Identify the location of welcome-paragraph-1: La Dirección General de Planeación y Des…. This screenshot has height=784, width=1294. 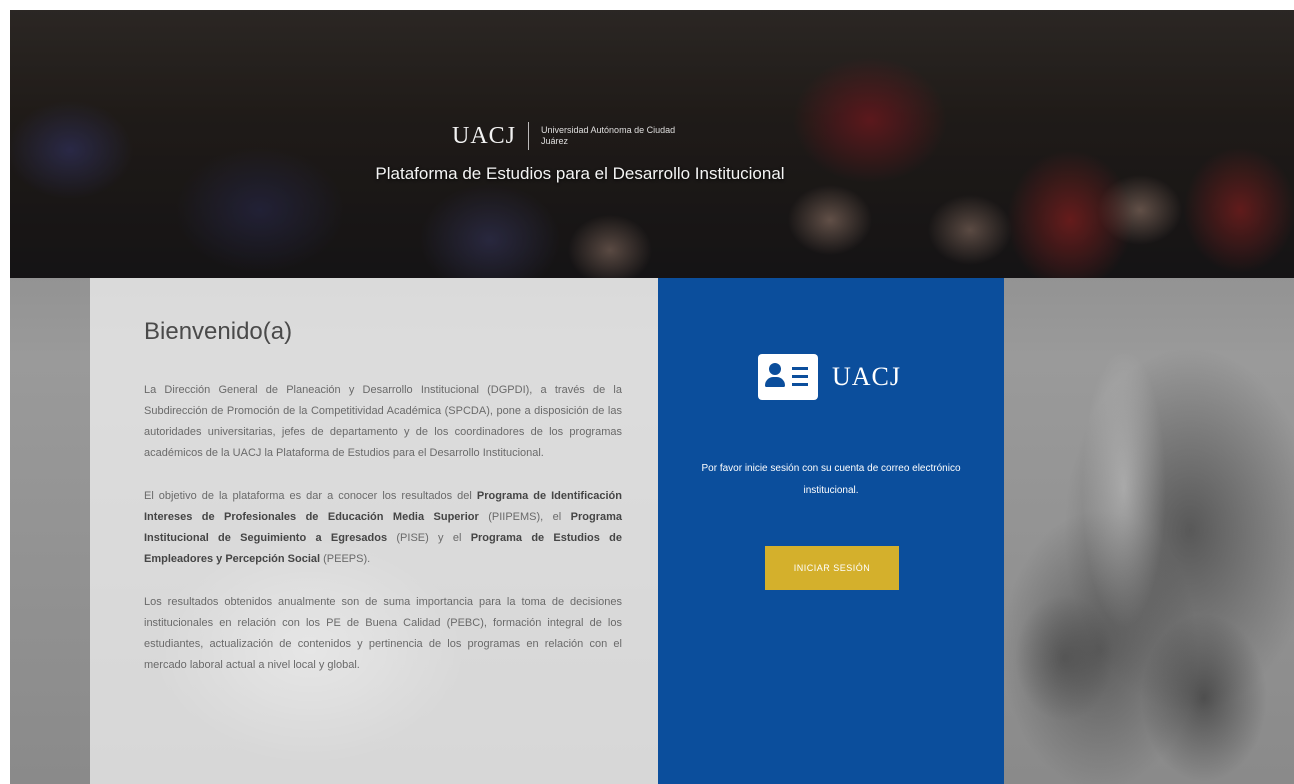
(383, 421).